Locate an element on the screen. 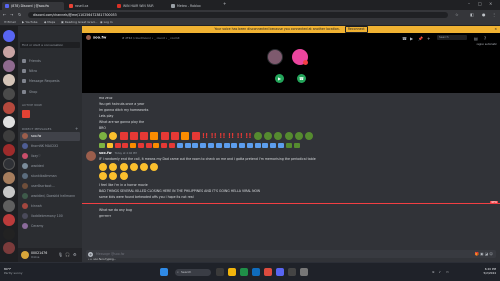 The width and height of the screenshot is (500, 281). microphone-icon: 🎙 is located at coordinates (60, 254).